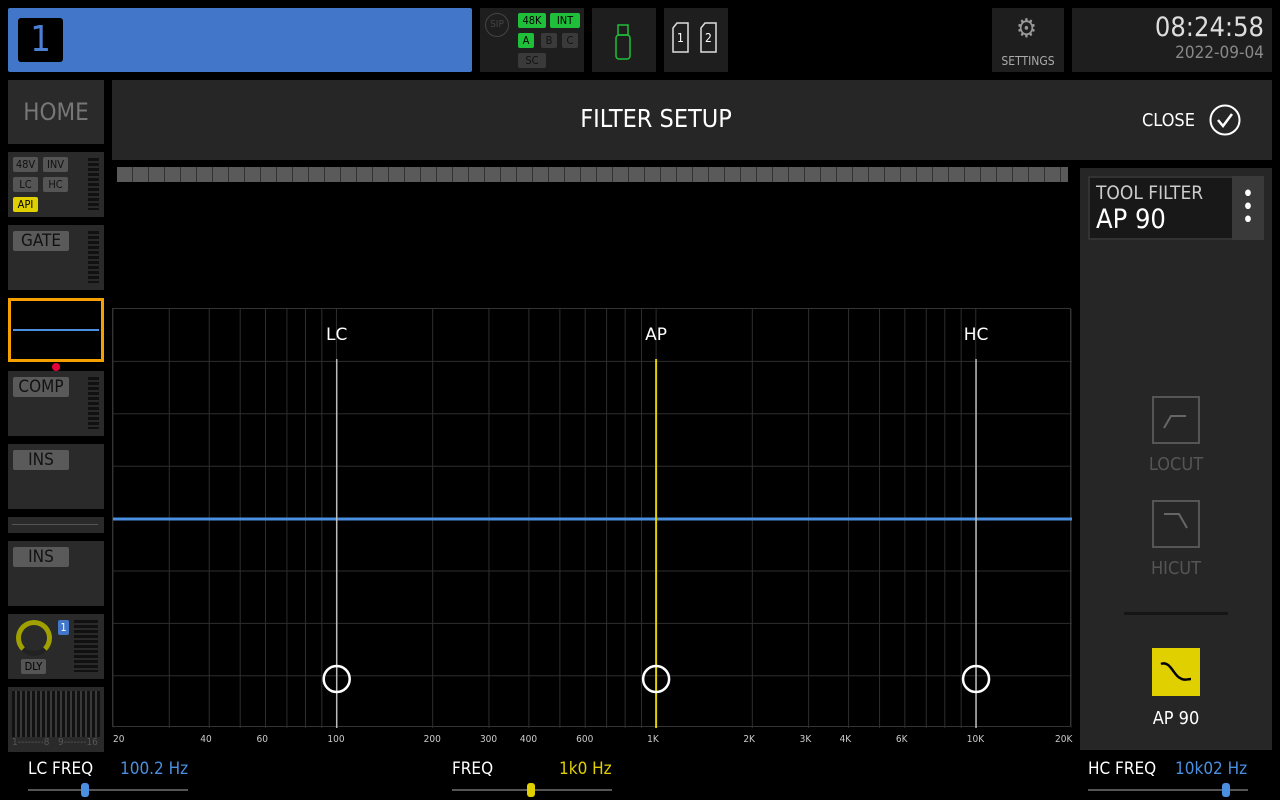 This screenshot has height=800, width=1280. I want to click on input-block: 48V INV LC HC API, so click(56, 184).